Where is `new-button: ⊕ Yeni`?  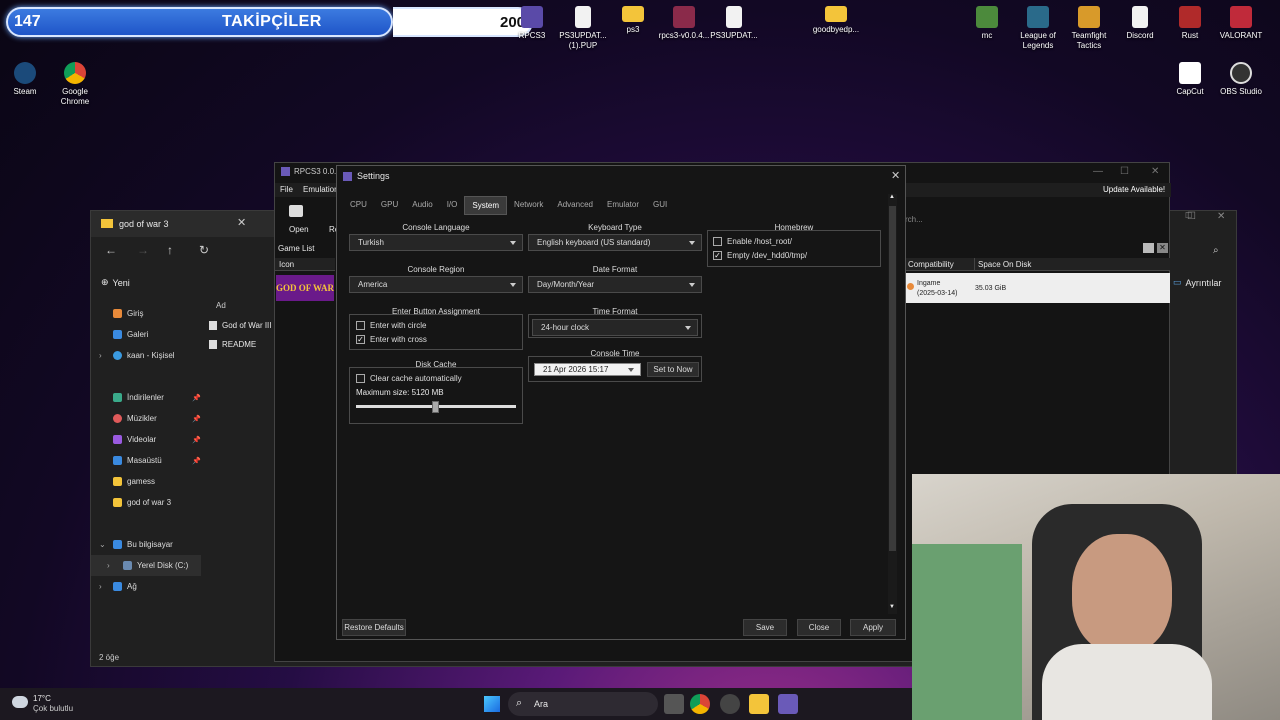
new-button: ⊕ Yeni is located at coordinates (115, 282).